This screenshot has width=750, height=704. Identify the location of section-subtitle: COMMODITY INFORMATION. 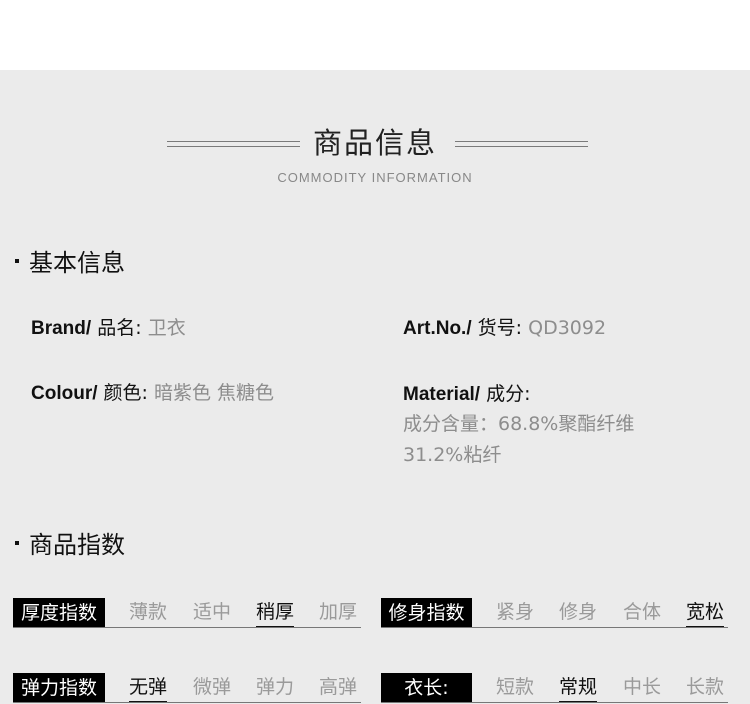
(375, 177).